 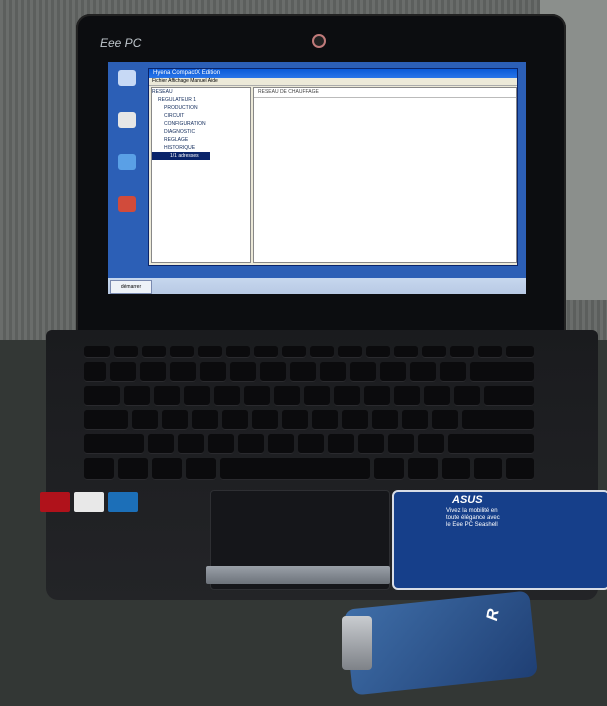 I want to click on tree-item: CIRCUIT, so click(x=201, y=116).